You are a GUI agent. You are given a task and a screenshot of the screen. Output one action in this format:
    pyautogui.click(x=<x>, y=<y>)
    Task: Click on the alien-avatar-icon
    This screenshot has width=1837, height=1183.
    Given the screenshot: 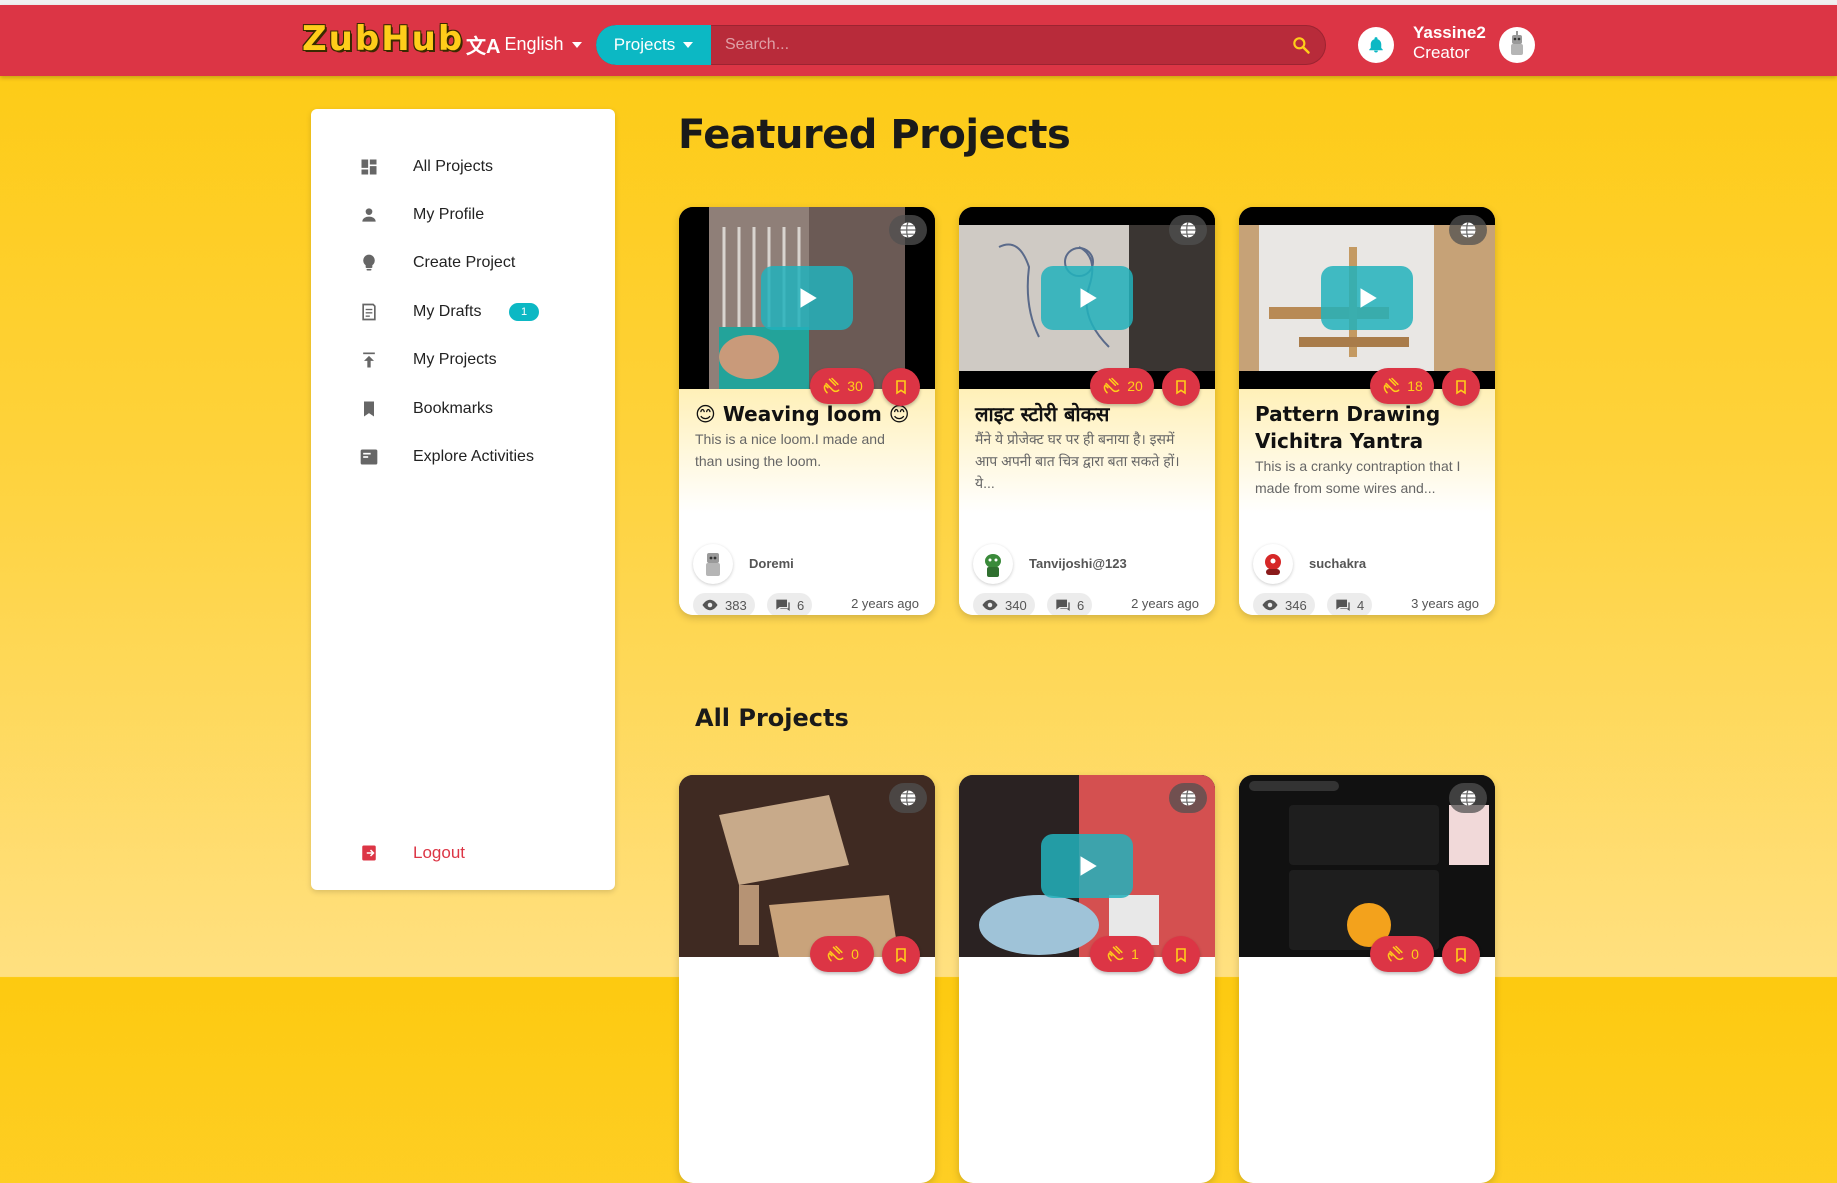 What is the action you would take?
    pyautogui.click(x=993, y=565)
    